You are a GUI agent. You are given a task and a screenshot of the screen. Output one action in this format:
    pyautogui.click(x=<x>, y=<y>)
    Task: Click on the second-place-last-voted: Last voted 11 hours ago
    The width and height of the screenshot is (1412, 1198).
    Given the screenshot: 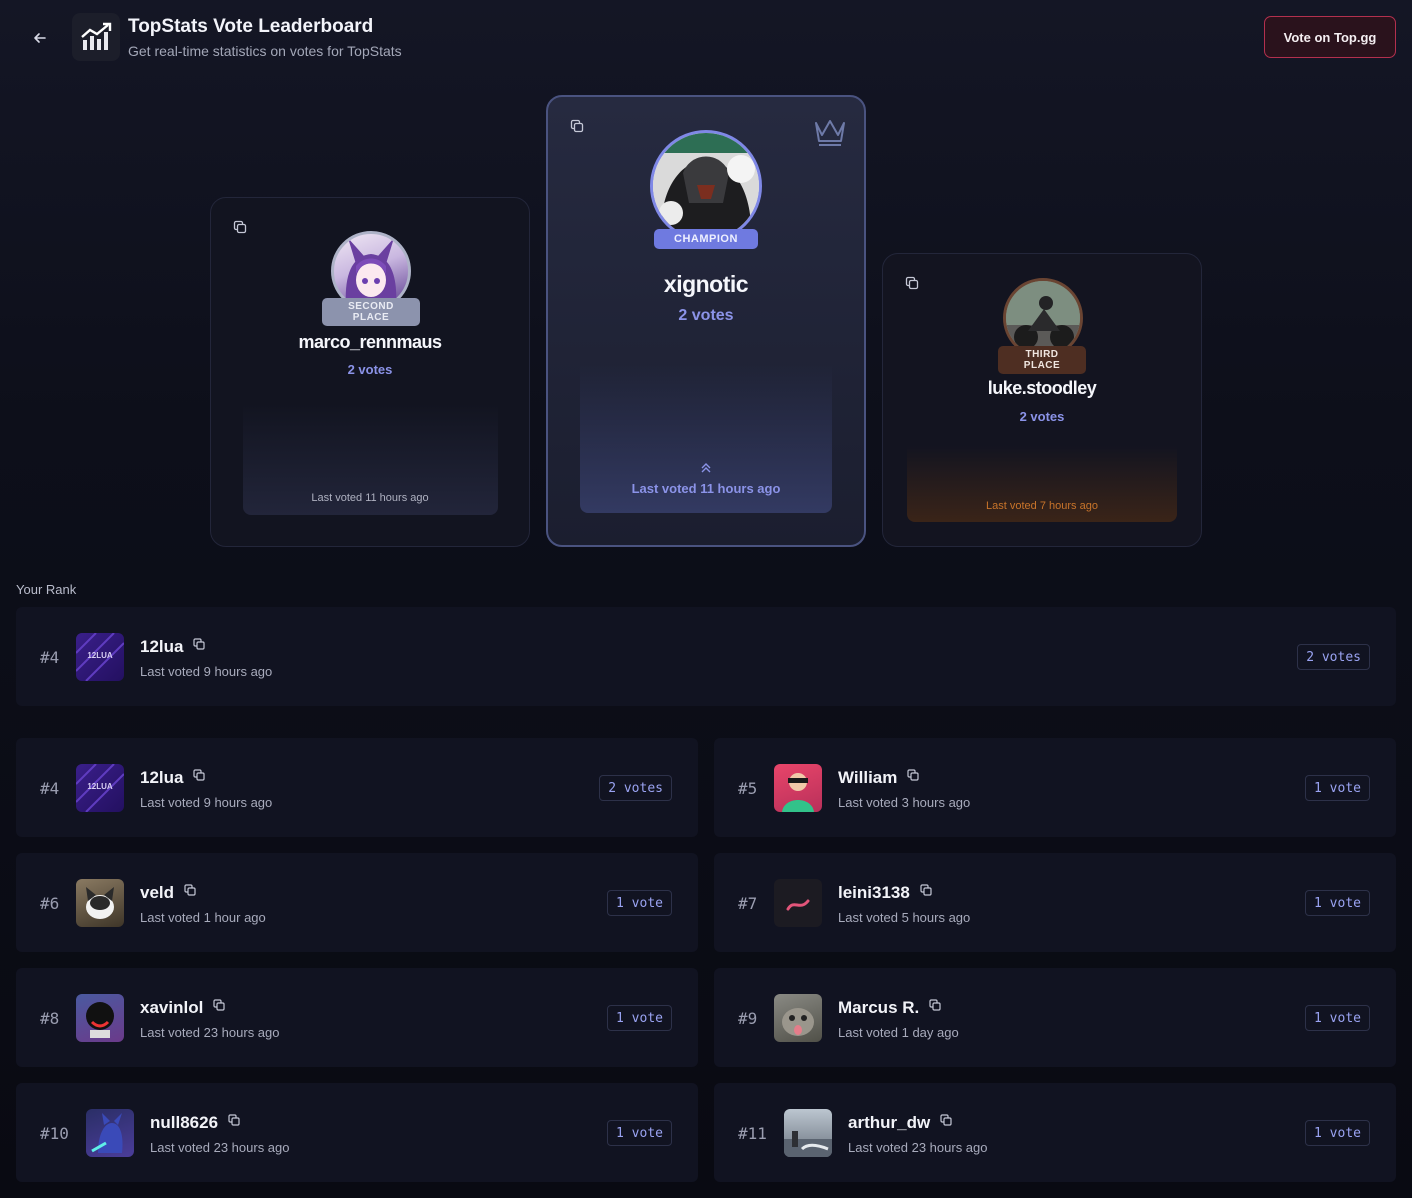 What is the action you would take?
    pyautogui.click(x=370, y=498)
    